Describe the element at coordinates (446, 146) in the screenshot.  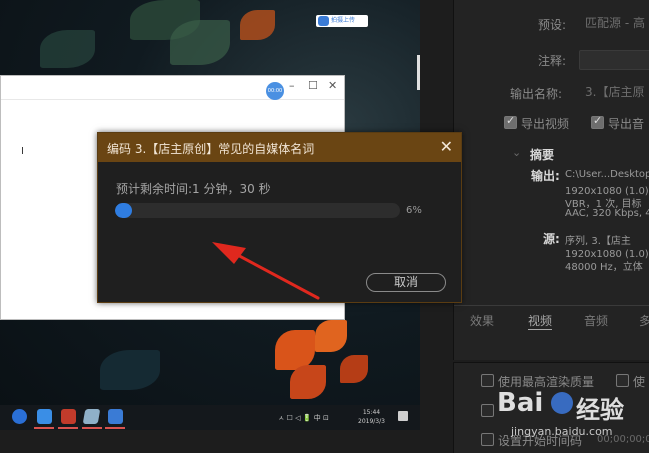
I see `close-icon: ✕` at that location.